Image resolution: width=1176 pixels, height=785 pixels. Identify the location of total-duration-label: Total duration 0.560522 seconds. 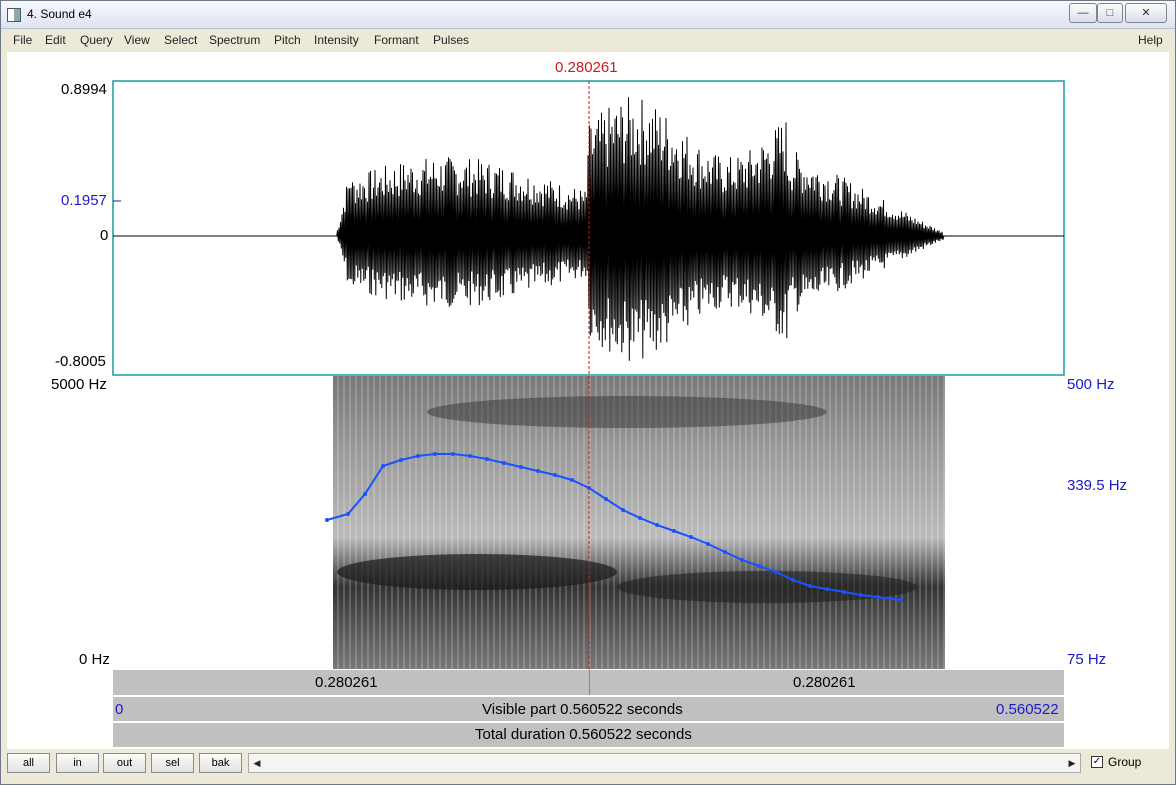
(583, 734).